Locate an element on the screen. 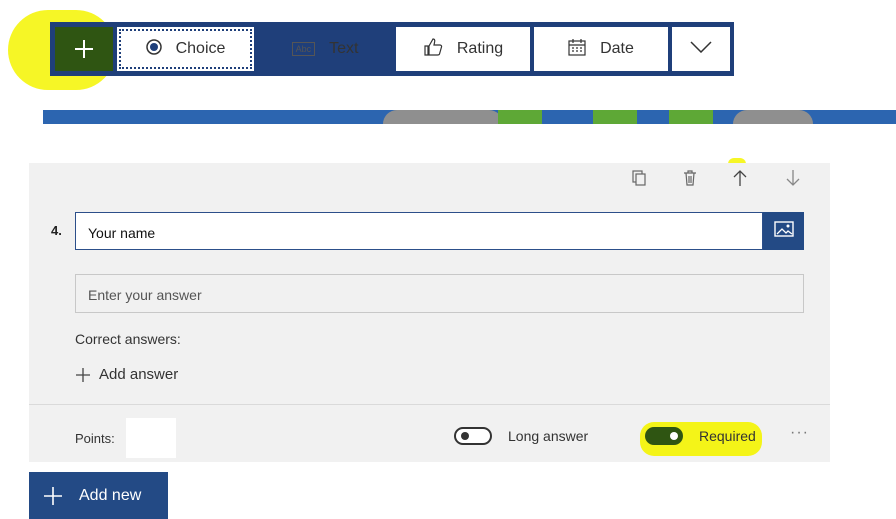 The image size is (896, 519). add-new-button: Add new is located at coordinates (98, 495).